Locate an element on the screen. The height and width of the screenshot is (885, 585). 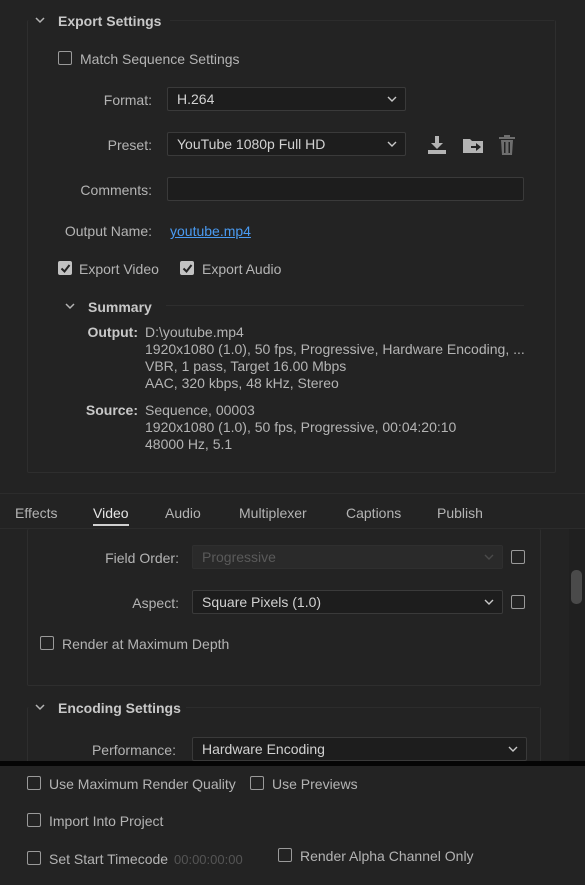
tabs-divider-top is located at coordinates (292, 493).